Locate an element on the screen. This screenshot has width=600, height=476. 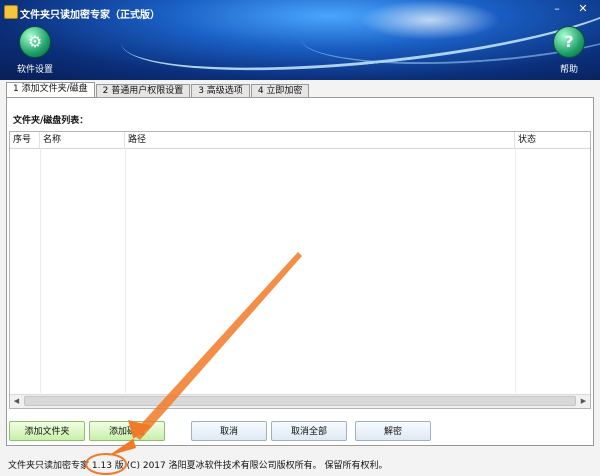
scroll-left-icon: ◀ is located at coordinates (16, 401).